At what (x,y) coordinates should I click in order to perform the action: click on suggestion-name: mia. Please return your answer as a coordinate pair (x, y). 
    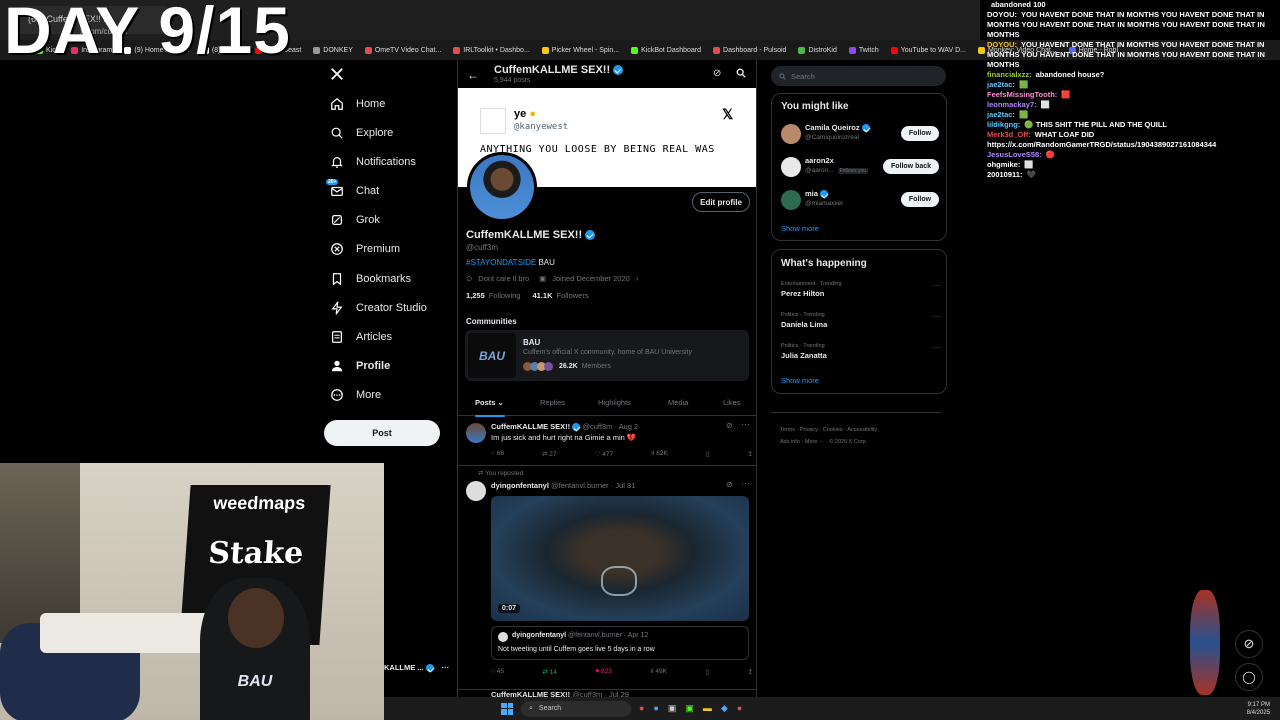
    Looking at the image, I should click on (811, 193).